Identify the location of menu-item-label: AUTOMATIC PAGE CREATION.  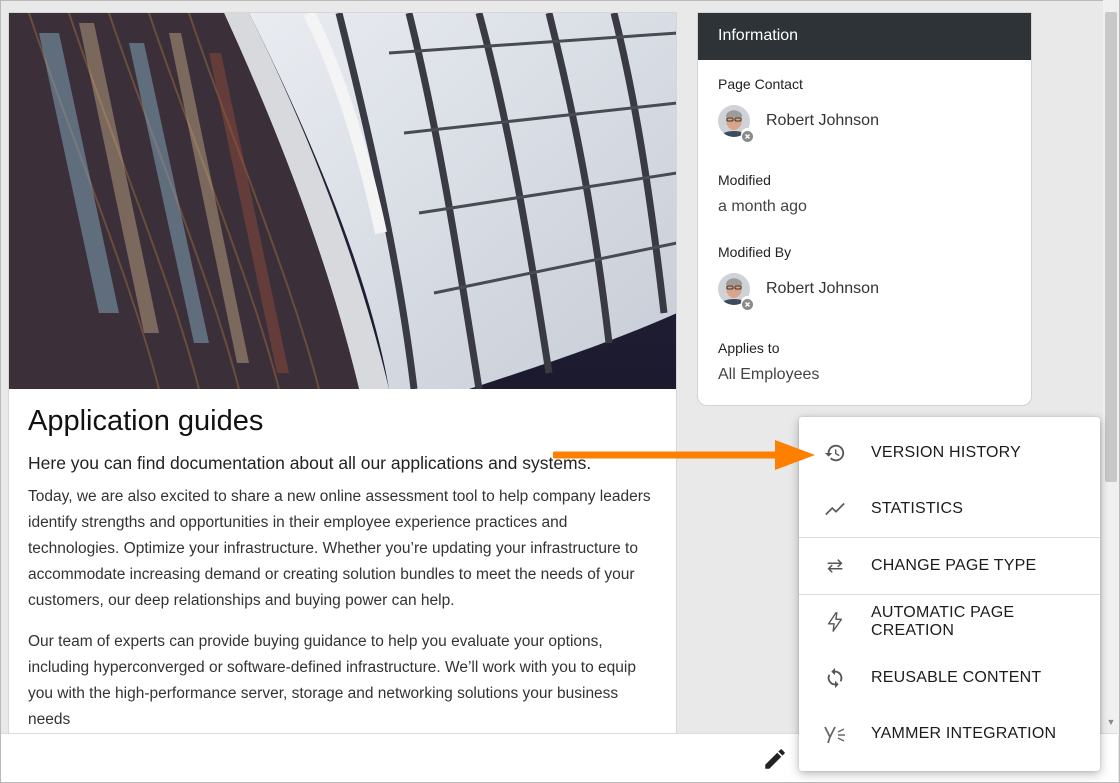
(943, 621).